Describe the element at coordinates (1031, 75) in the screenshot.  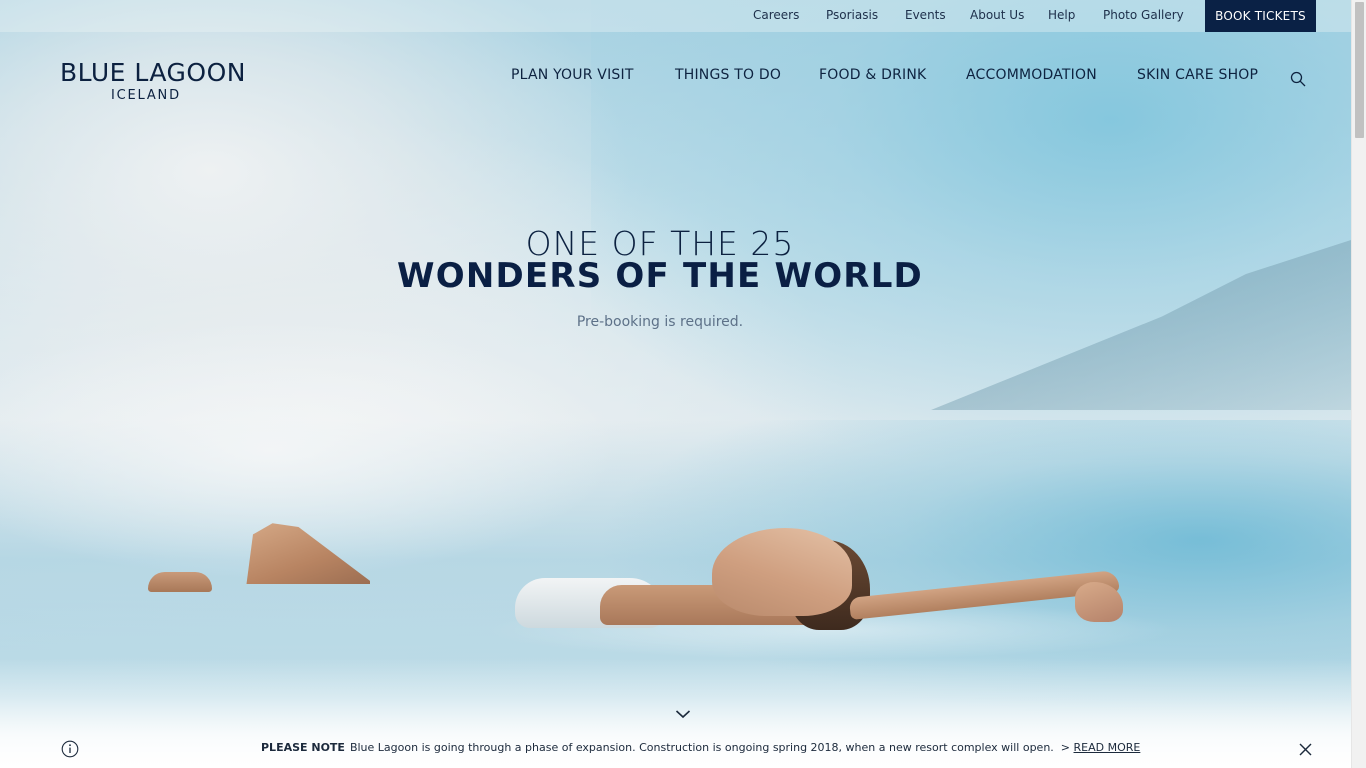
I see `nav-accommodation: ACCOMMODATION` at that location.